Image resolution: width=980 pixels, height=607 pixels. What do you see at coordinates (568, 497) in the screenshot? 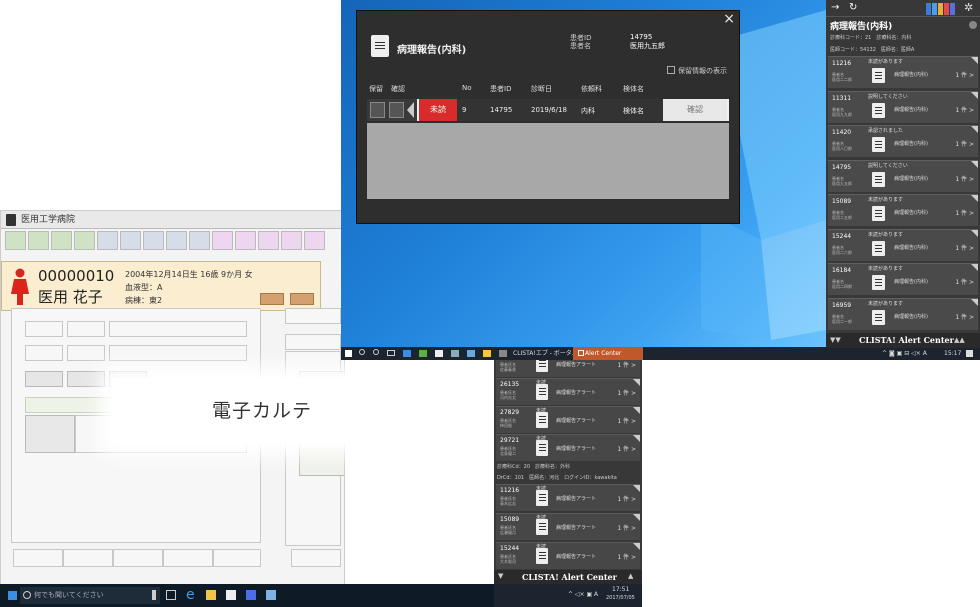
I see `alert-card: 11216 患者氏名 青木広志 未読 病理報告アラート 1 件 >` at bounding box center [568, 497].